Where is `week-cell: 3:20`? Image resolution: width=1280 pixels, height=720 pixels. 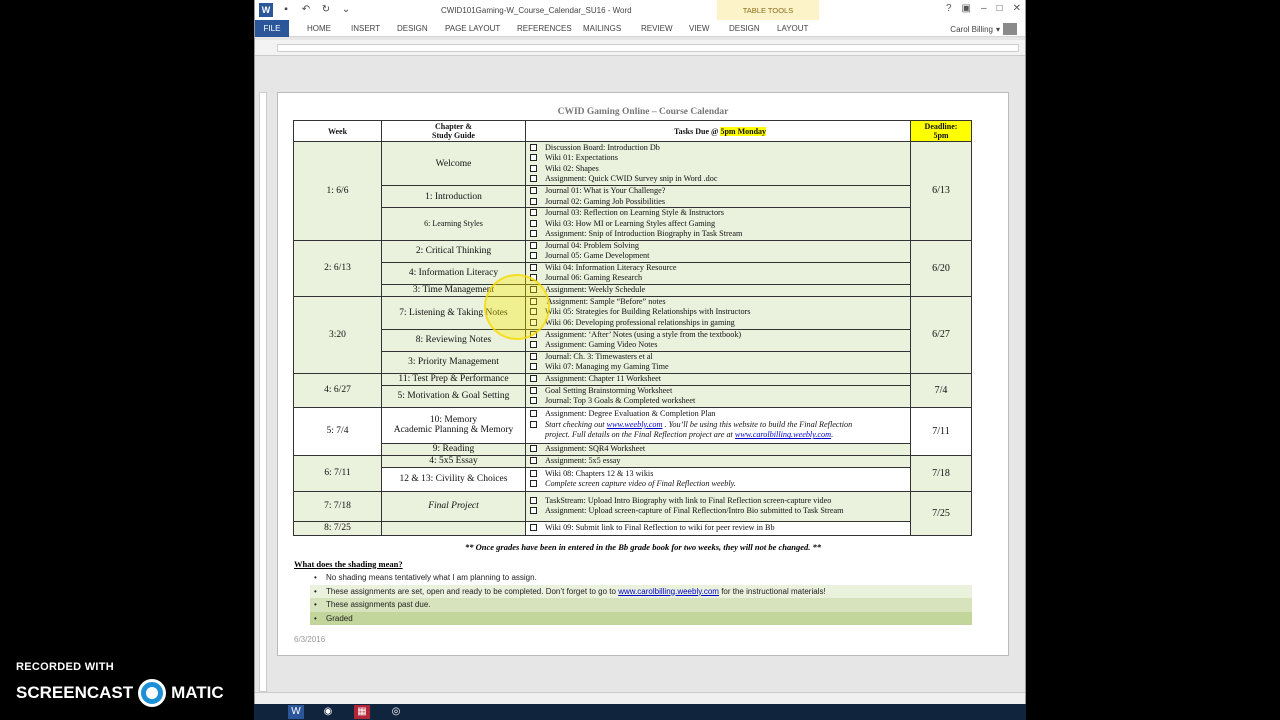 week-cell: 3:20 is located at coordinates (337, 334).